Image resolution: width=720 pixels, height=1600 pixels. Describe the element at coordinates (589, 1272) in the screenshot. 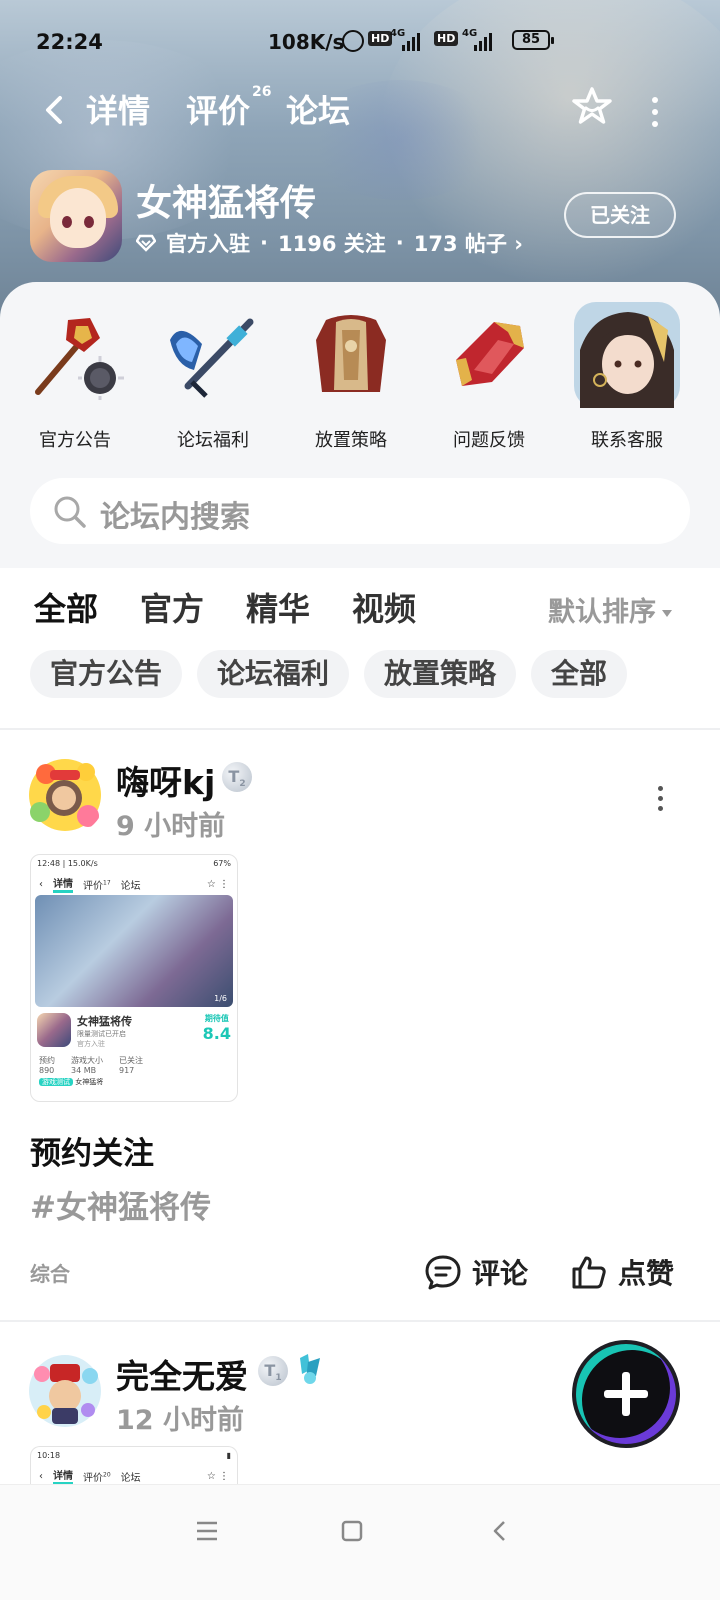

I see `thumbs-up-icon` at that location.